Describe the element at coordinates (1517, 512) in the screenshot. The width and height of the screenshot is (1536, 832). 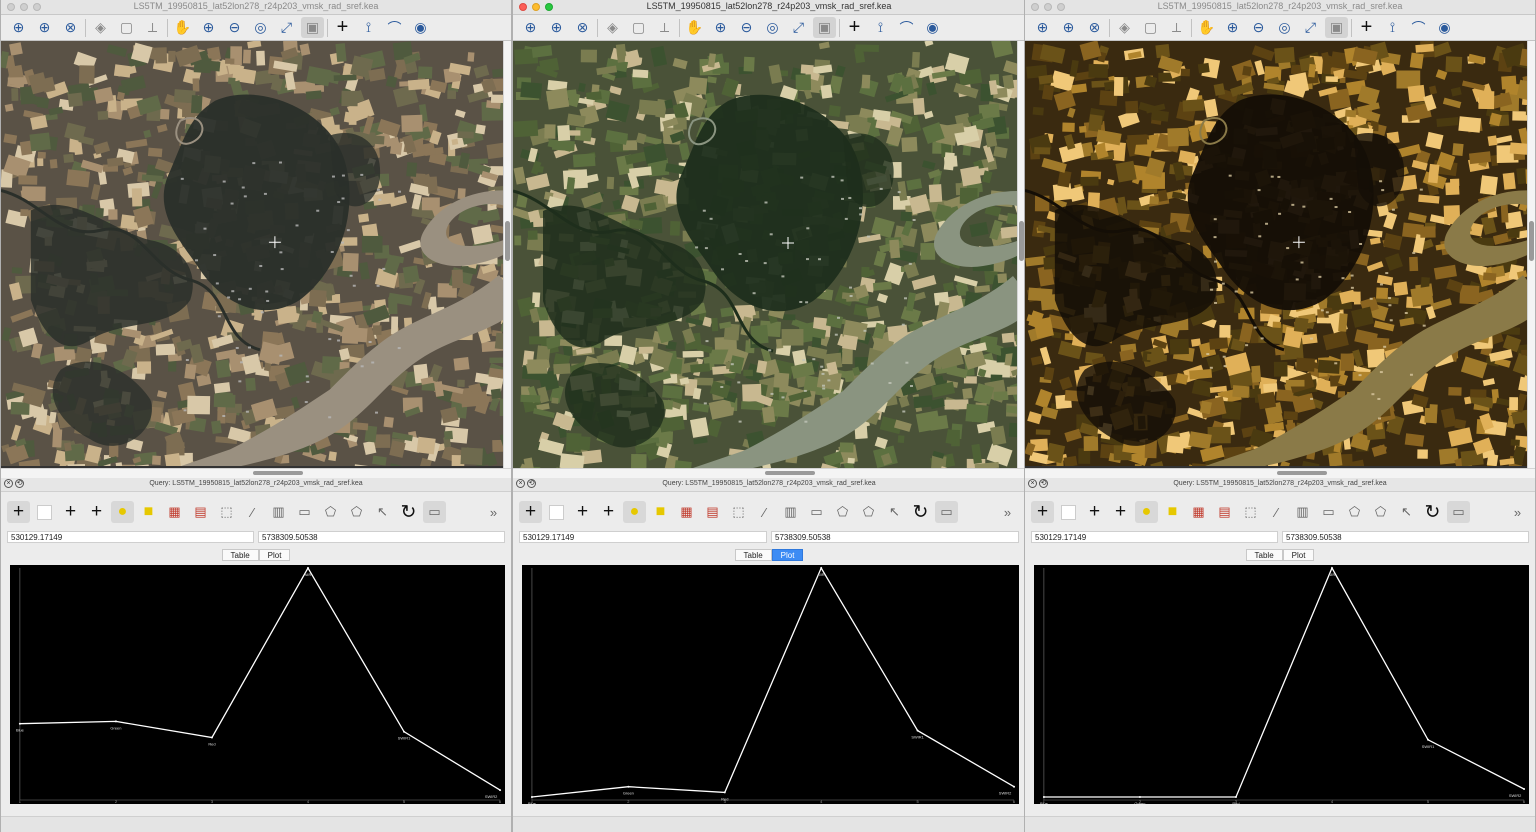
I see `more-icon: »` at that location.